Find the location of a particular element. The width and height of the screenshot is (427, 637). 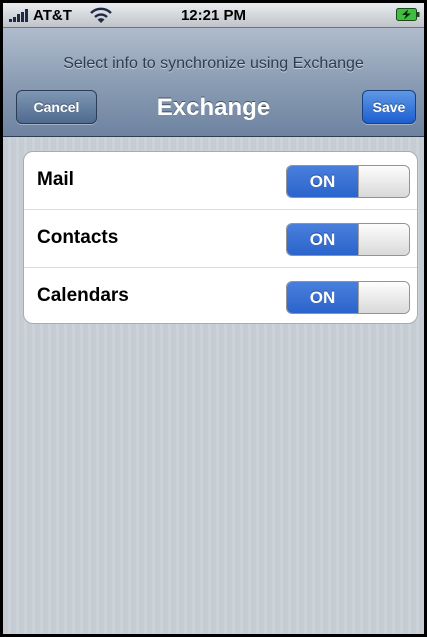

battery-charging-icon is located at coordinates (408, 14).